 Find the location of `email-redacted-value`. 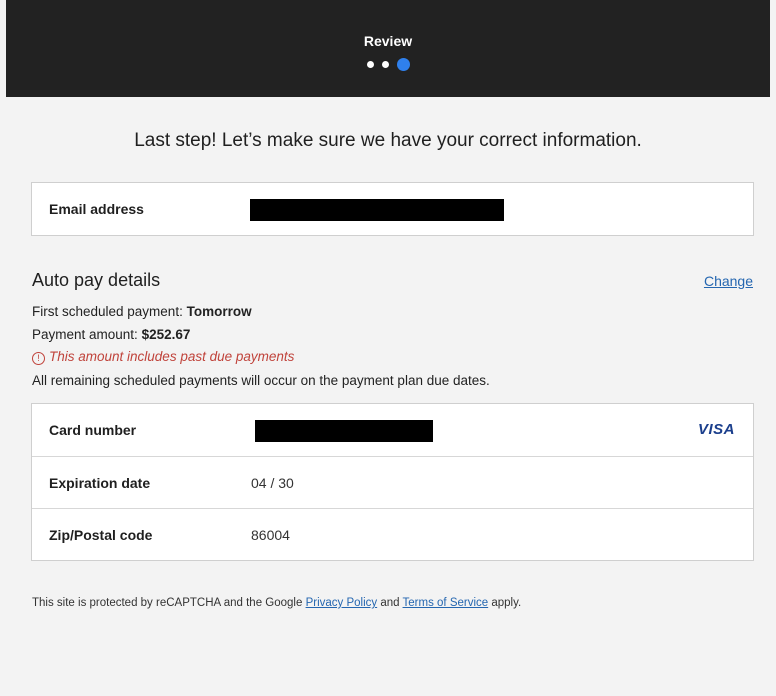

email-redacted-value is located at coordinates (377, 210).